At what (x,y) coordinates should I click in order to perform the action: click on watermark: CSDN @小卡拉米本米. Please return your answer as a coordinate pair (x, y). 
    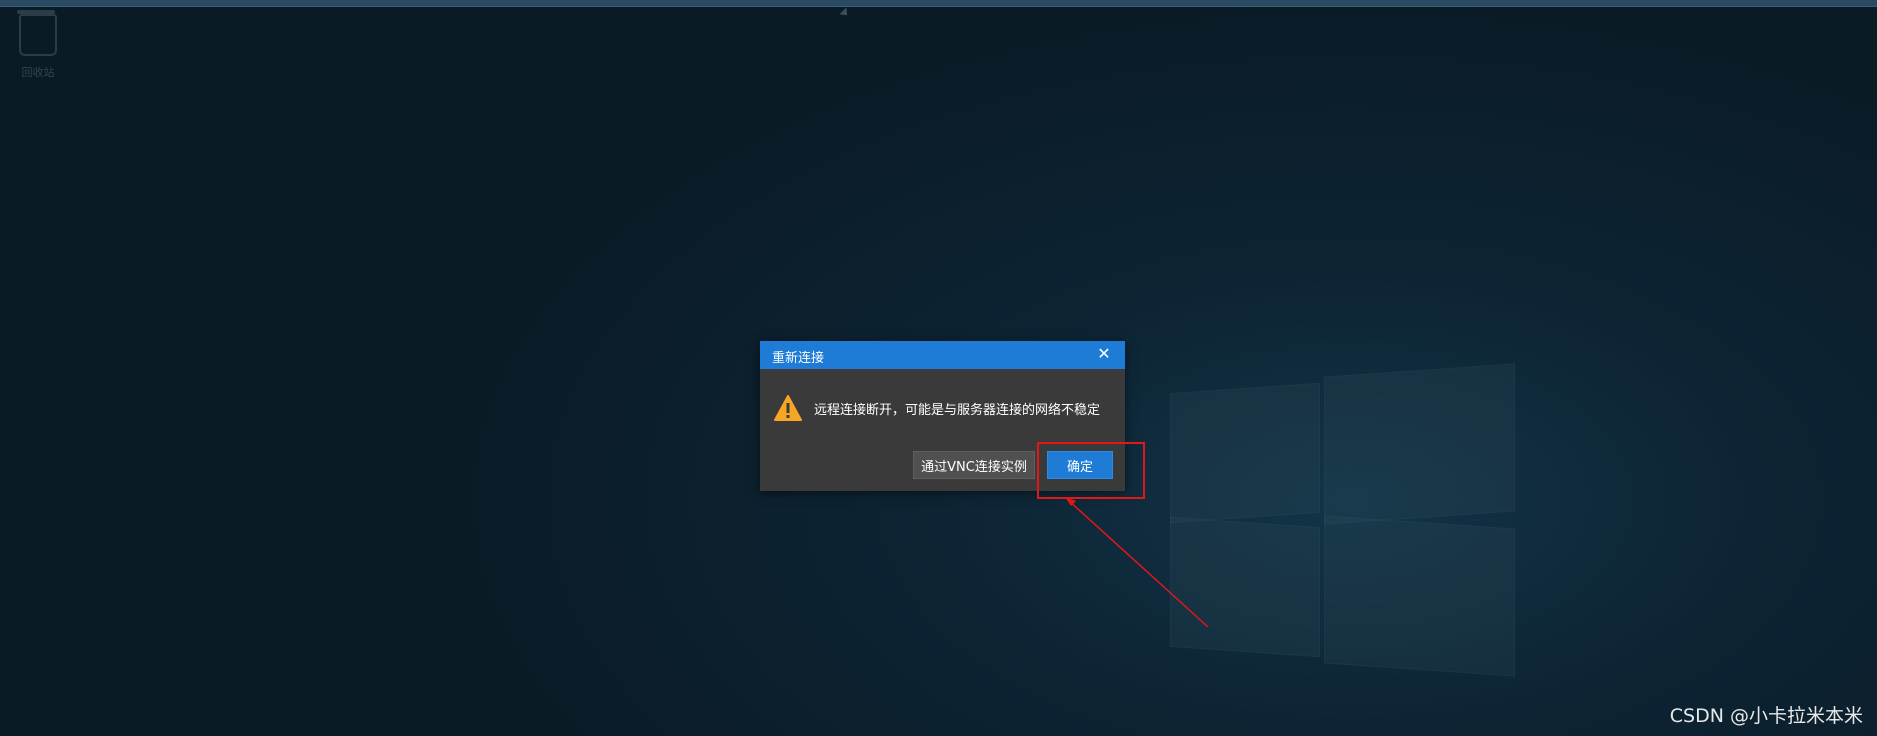
    Looking at the image, I should click on (1766, 716).